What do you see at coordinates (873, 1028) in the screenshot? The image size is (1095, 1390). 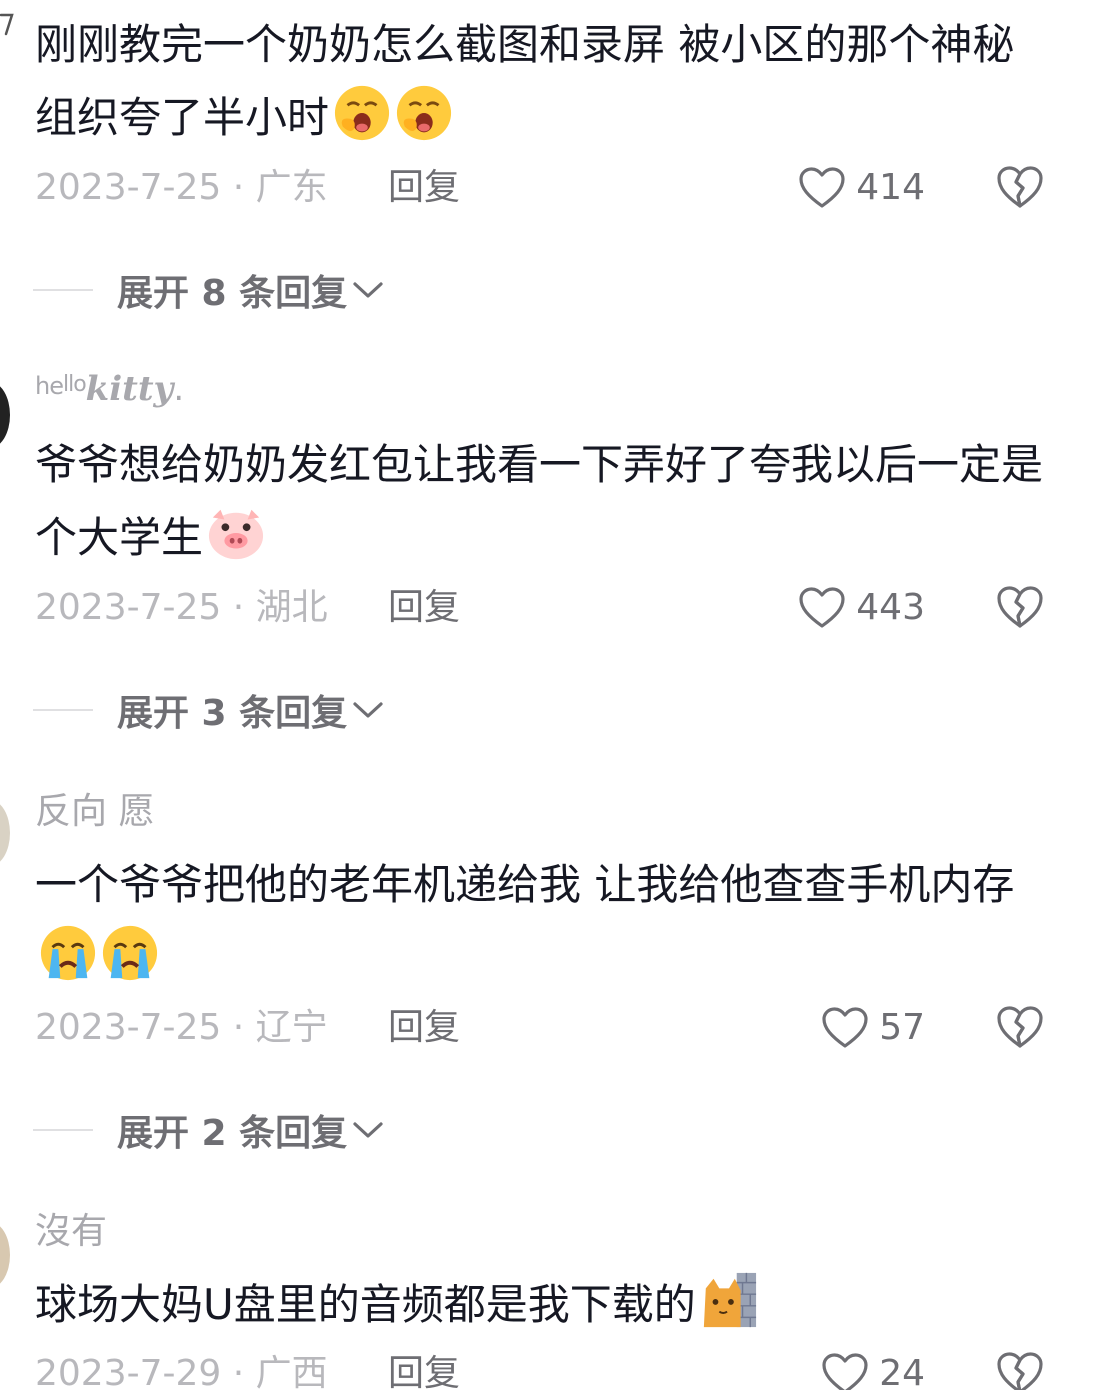 I see `like-button: 57` at bounding box center [873, 1028].